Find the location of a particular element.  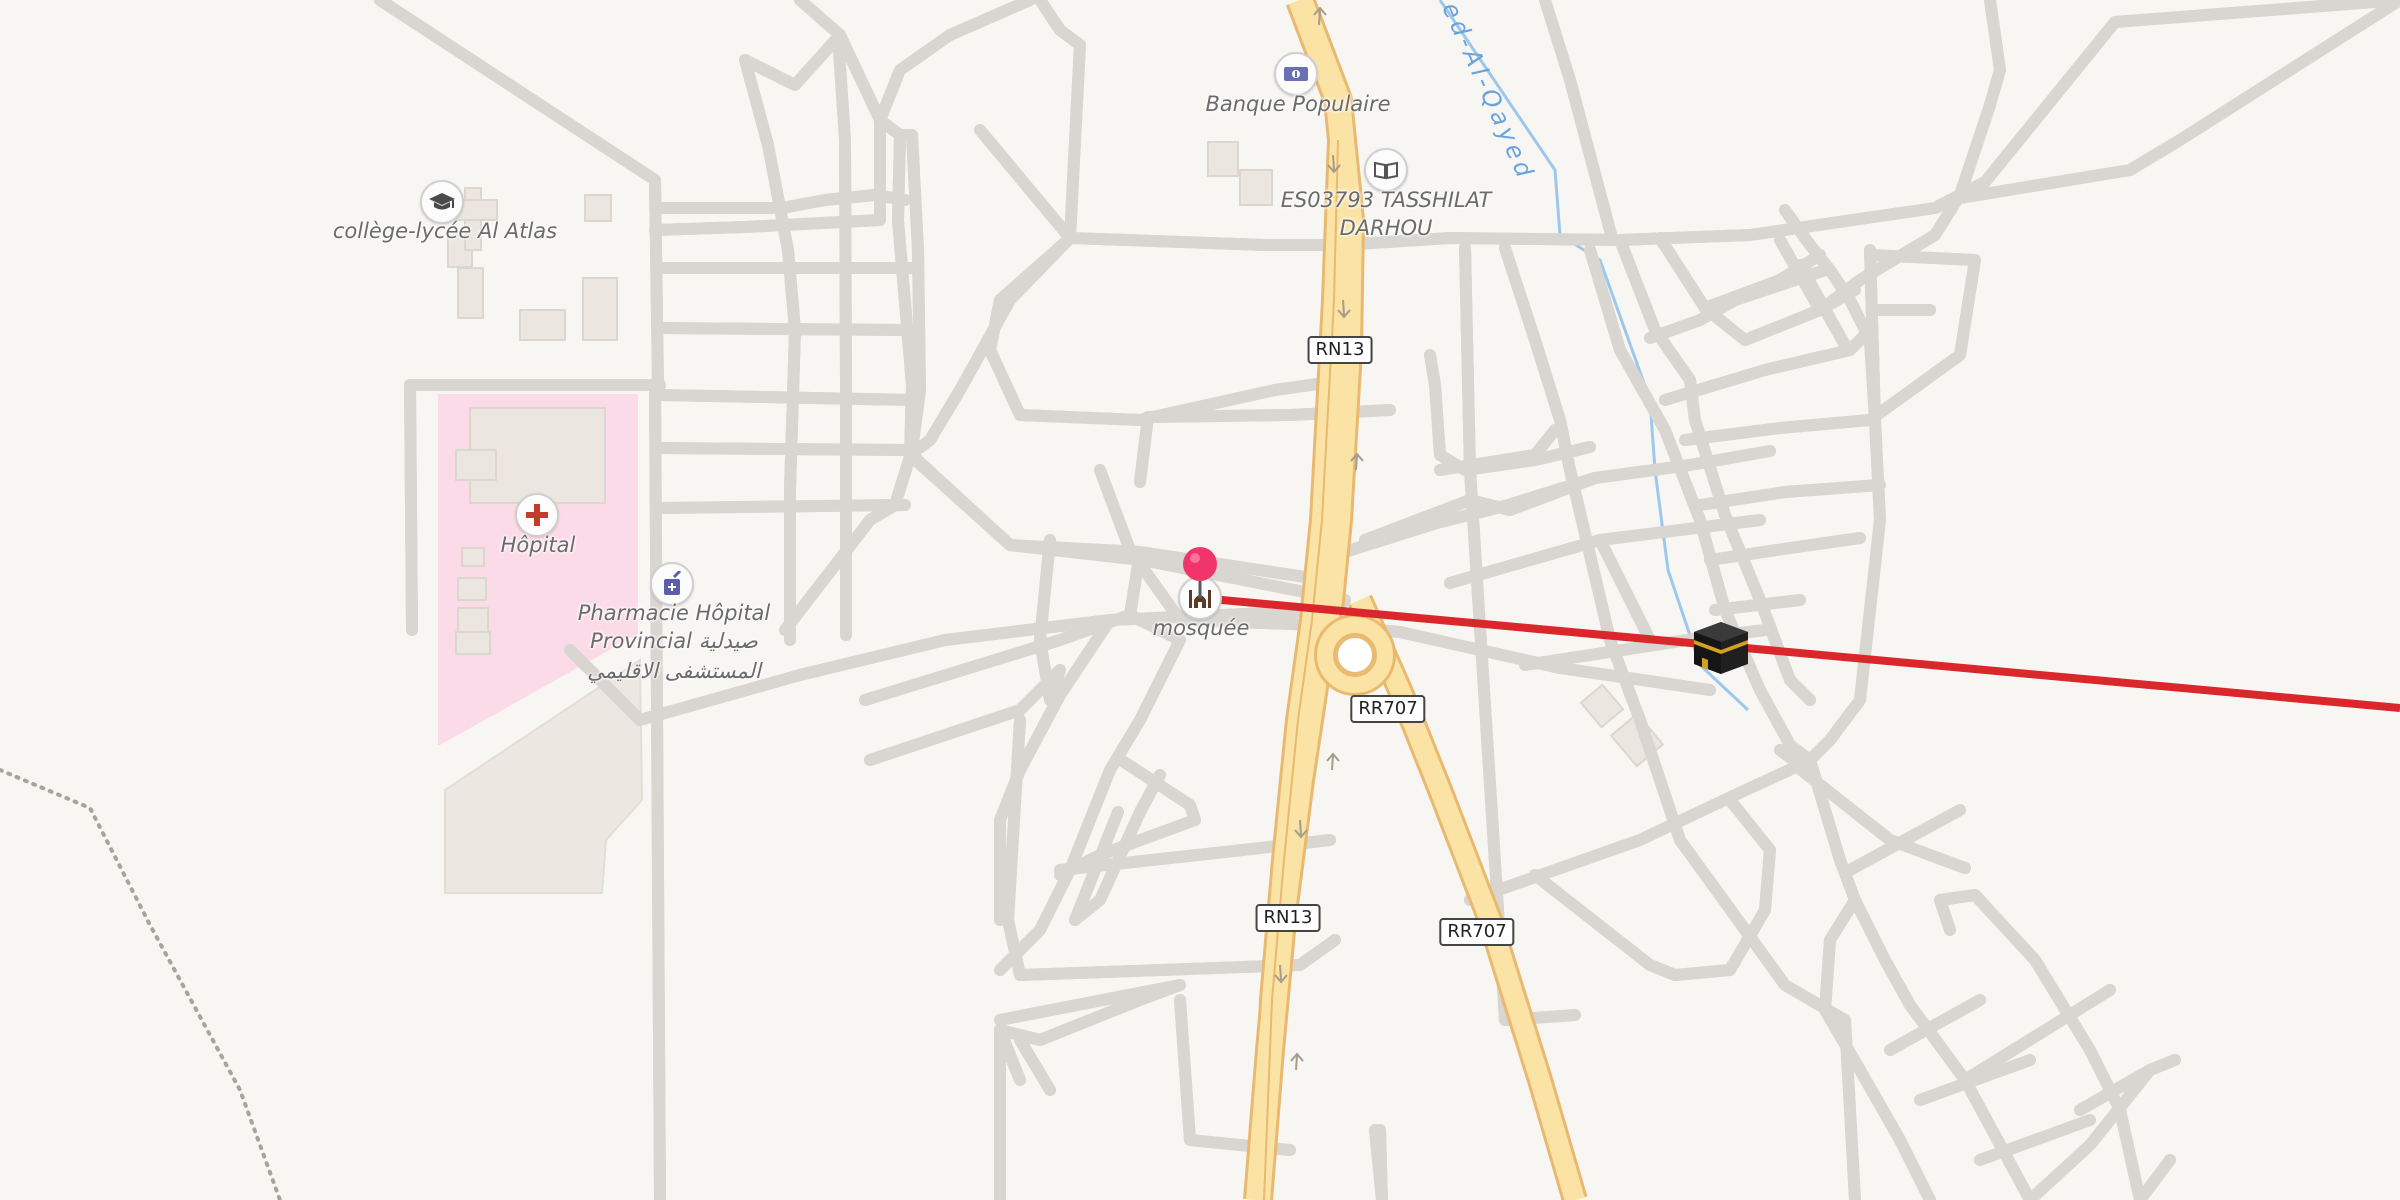

graduation-cap-icon is located at coordinates (442, 201).